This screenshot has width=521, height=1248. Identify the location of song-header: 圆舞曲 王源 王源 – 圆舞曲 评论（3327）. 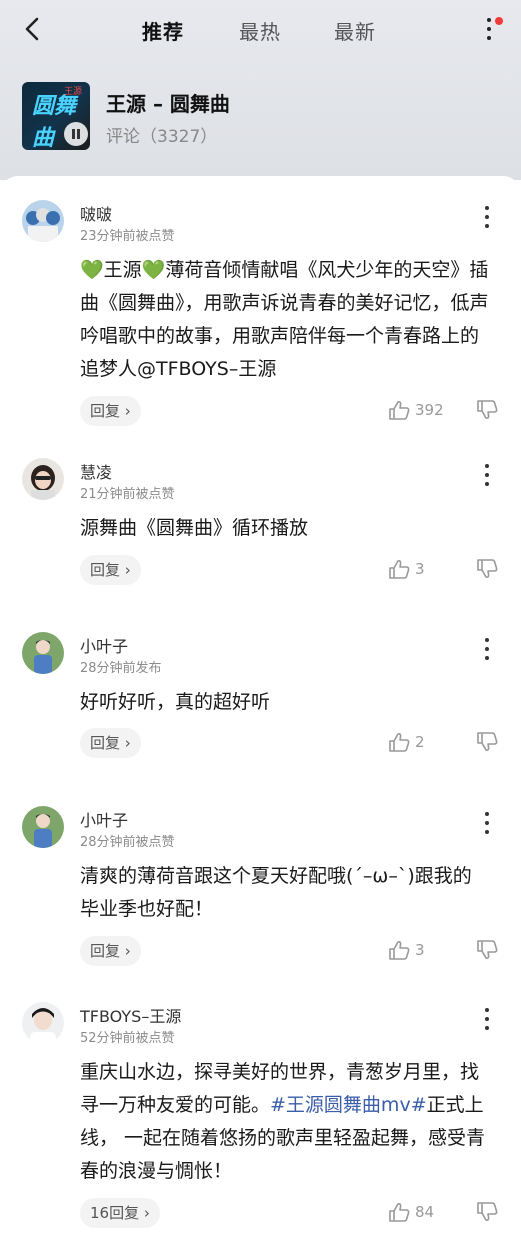
(262, 117).